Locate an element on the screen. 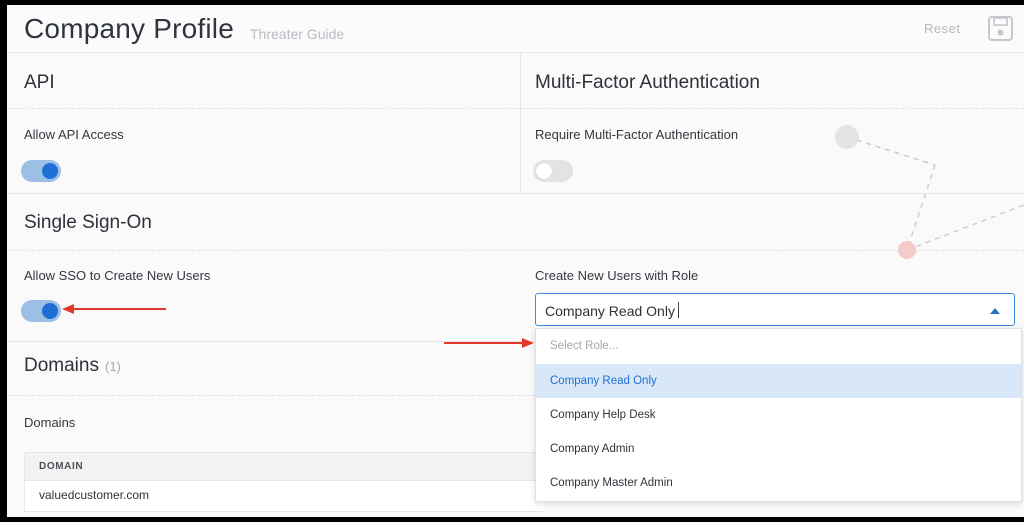 The height and width of the screenshot is (522, 1024). role-option-company-help-desk: Company Help Desk is located at coordinates (778, 415).